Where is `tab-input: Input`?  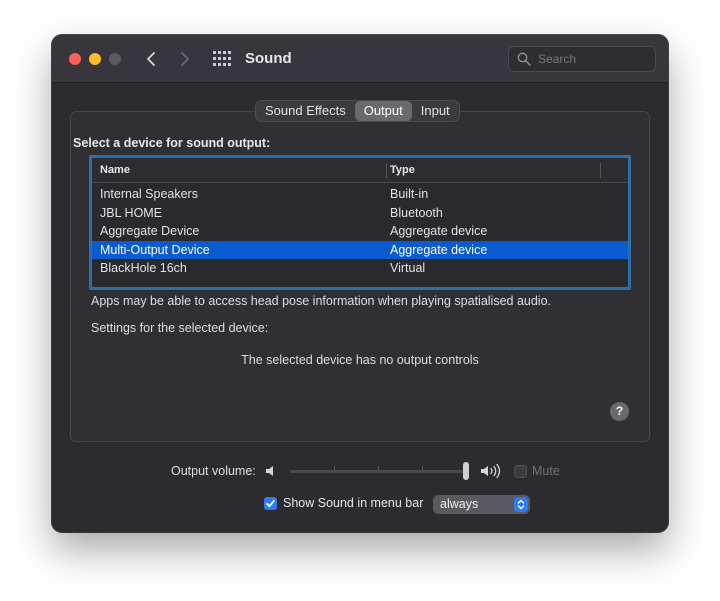 tab-input: Input is located at coordinates (435, 111).